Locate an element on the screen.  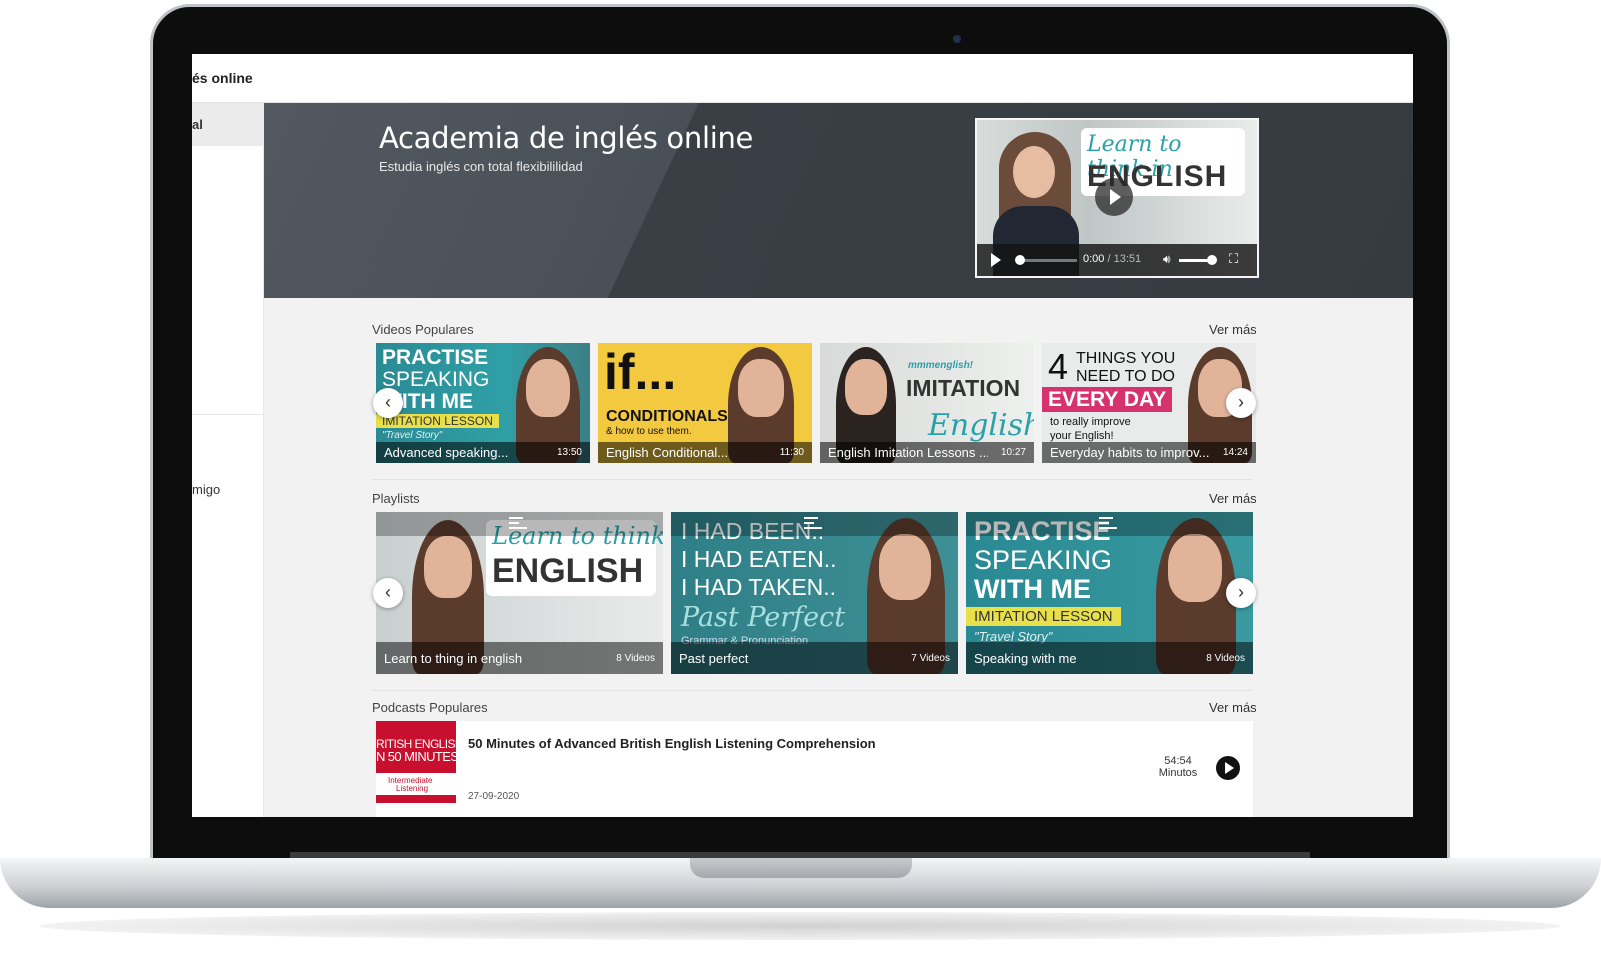
sidebar-item-label: al is located at coordinates (197, 124).